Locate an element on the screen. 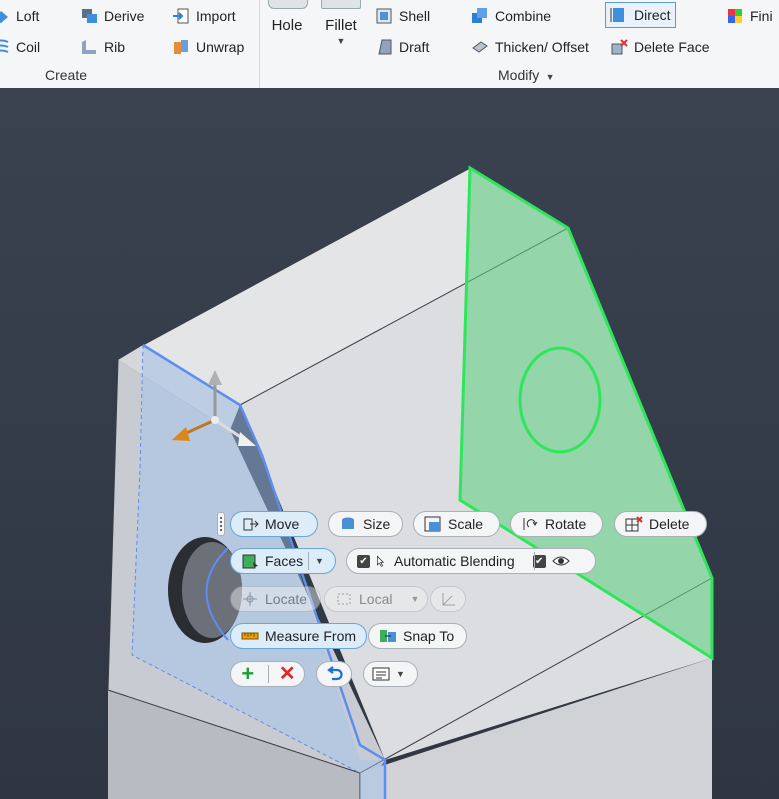 Image resolution: width=779 pixels, height=799 pixels. snap-icon is located at coordinates (388, 636).